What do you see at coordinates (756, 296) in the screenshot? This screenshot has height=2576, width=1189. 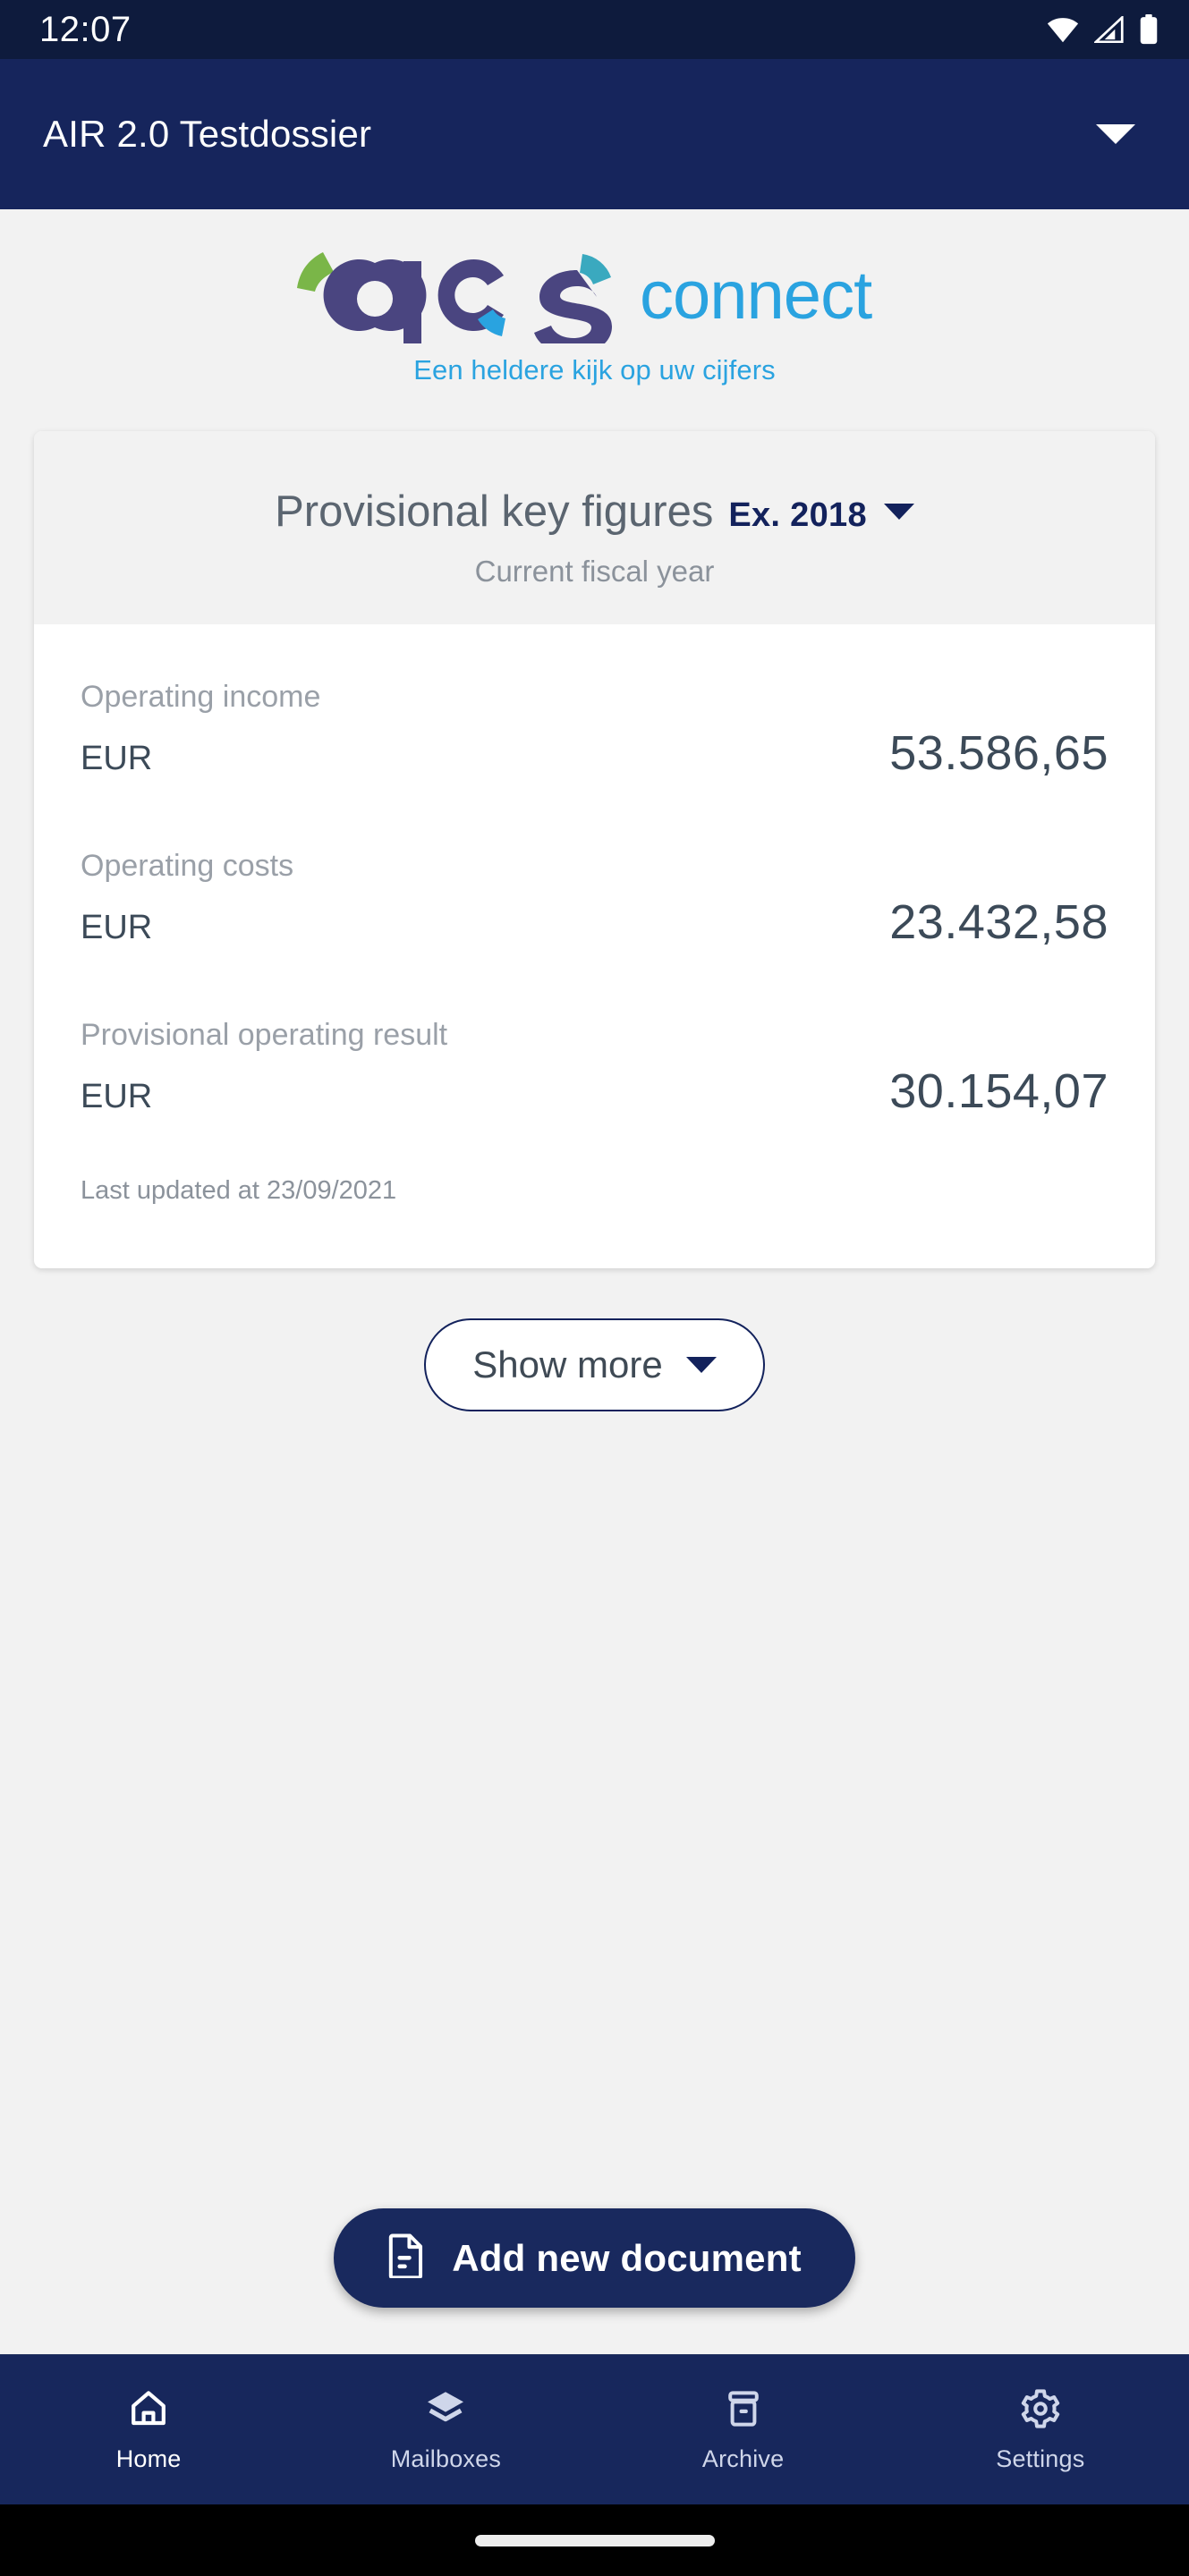 I see `svg-text: connect` at bounding box center [756, 296].